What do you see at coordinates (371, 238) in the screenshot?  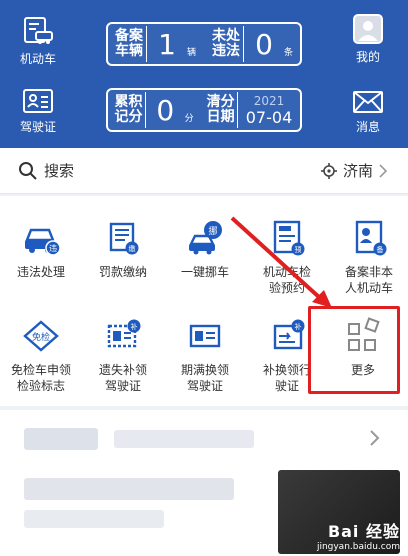 I see `register-vehicle-icon: 备` at bounding box center [371, 238].